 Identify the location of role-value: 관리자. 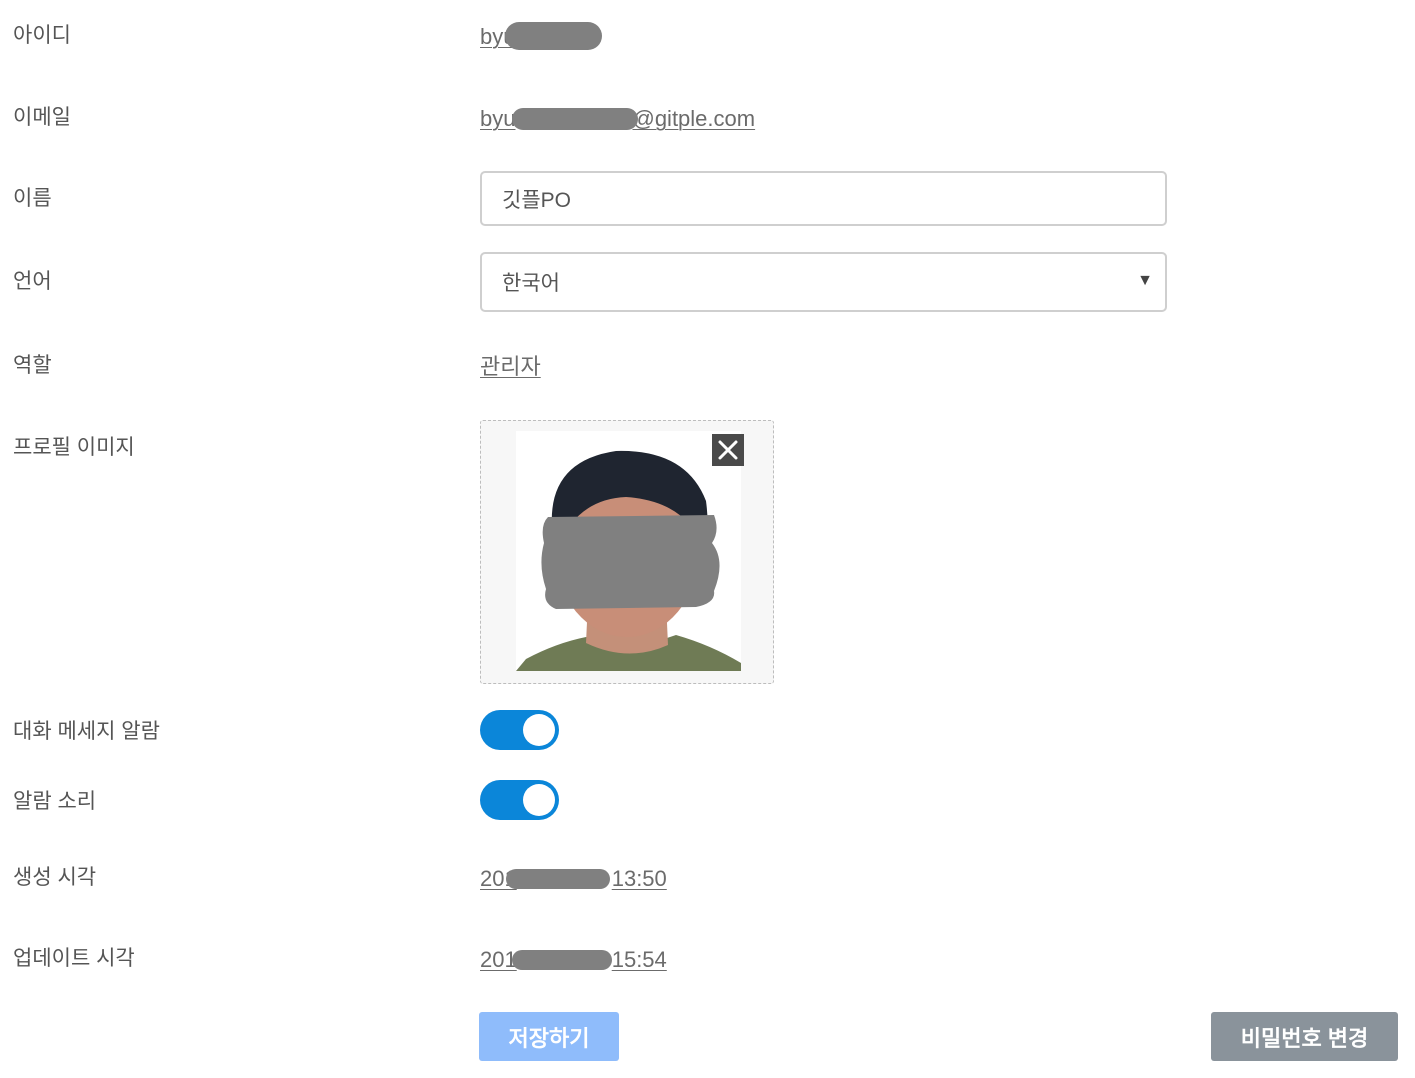
(510, 367).